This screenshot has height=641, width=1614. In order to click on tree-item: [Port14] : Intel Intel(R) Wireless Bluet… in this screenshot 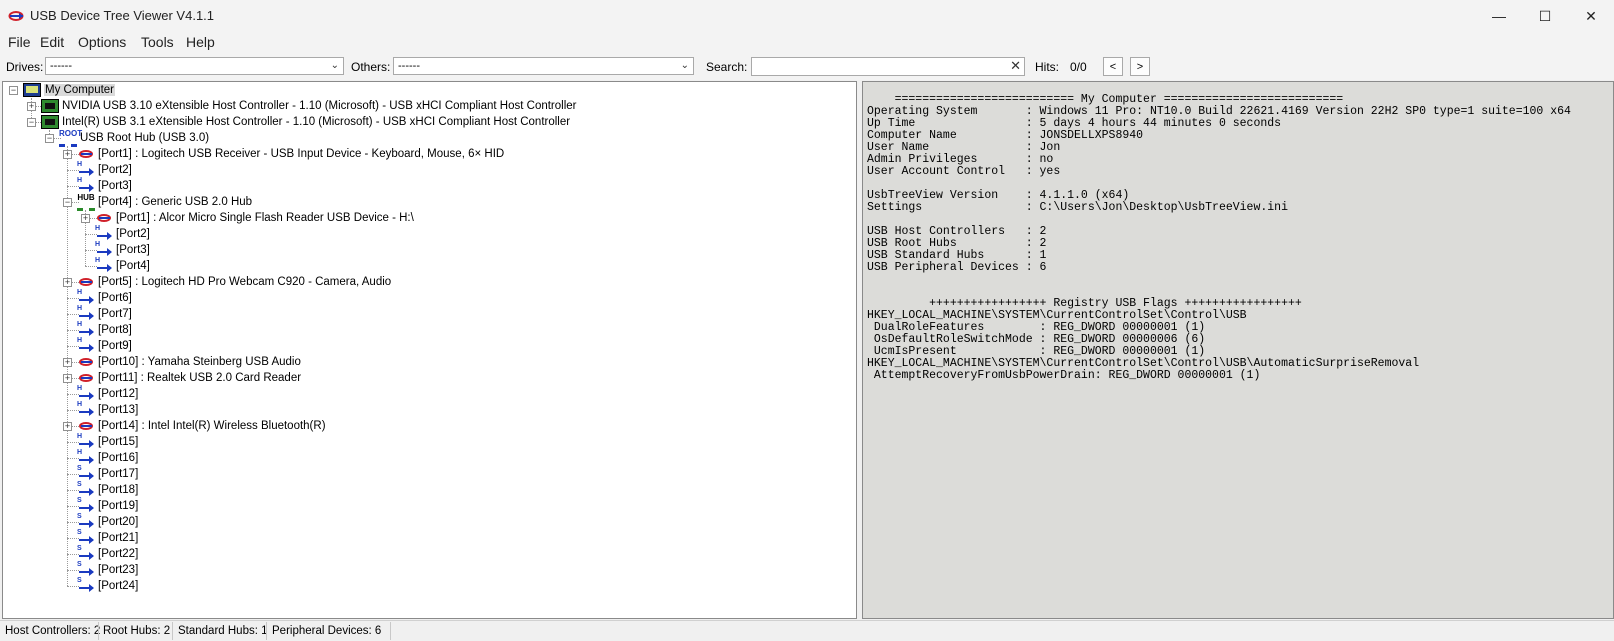, I will do `click(201, 426)`.